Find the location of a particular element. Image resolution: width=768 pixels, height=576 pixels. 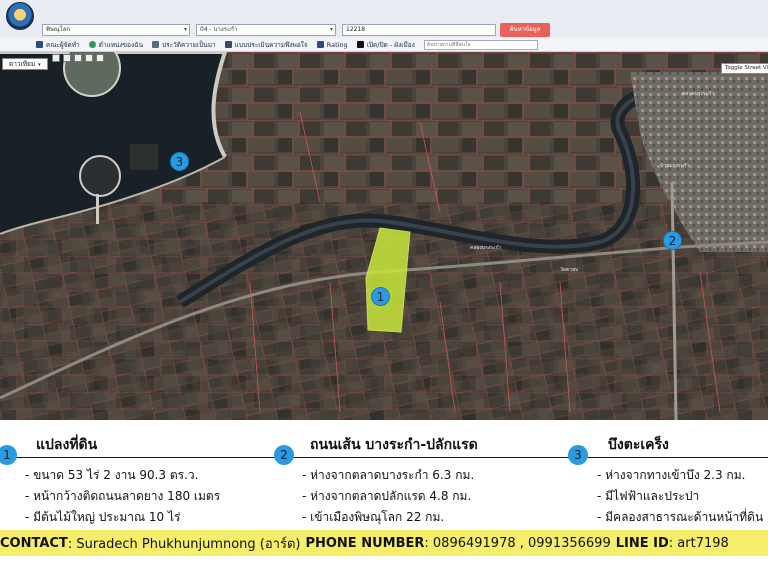

place-search-input: ค้นหาสถานที่ที่สนใจ is located at coordinates (480, 44).